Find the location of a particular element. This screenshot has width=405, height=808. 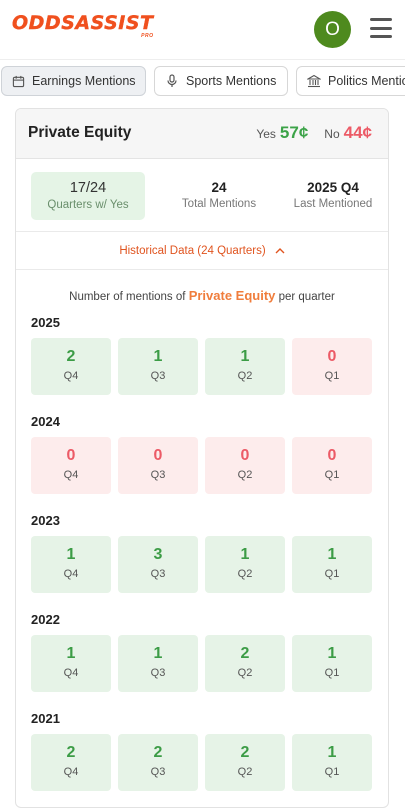

quarter-count: 3 is located at coordinates (158, 554).